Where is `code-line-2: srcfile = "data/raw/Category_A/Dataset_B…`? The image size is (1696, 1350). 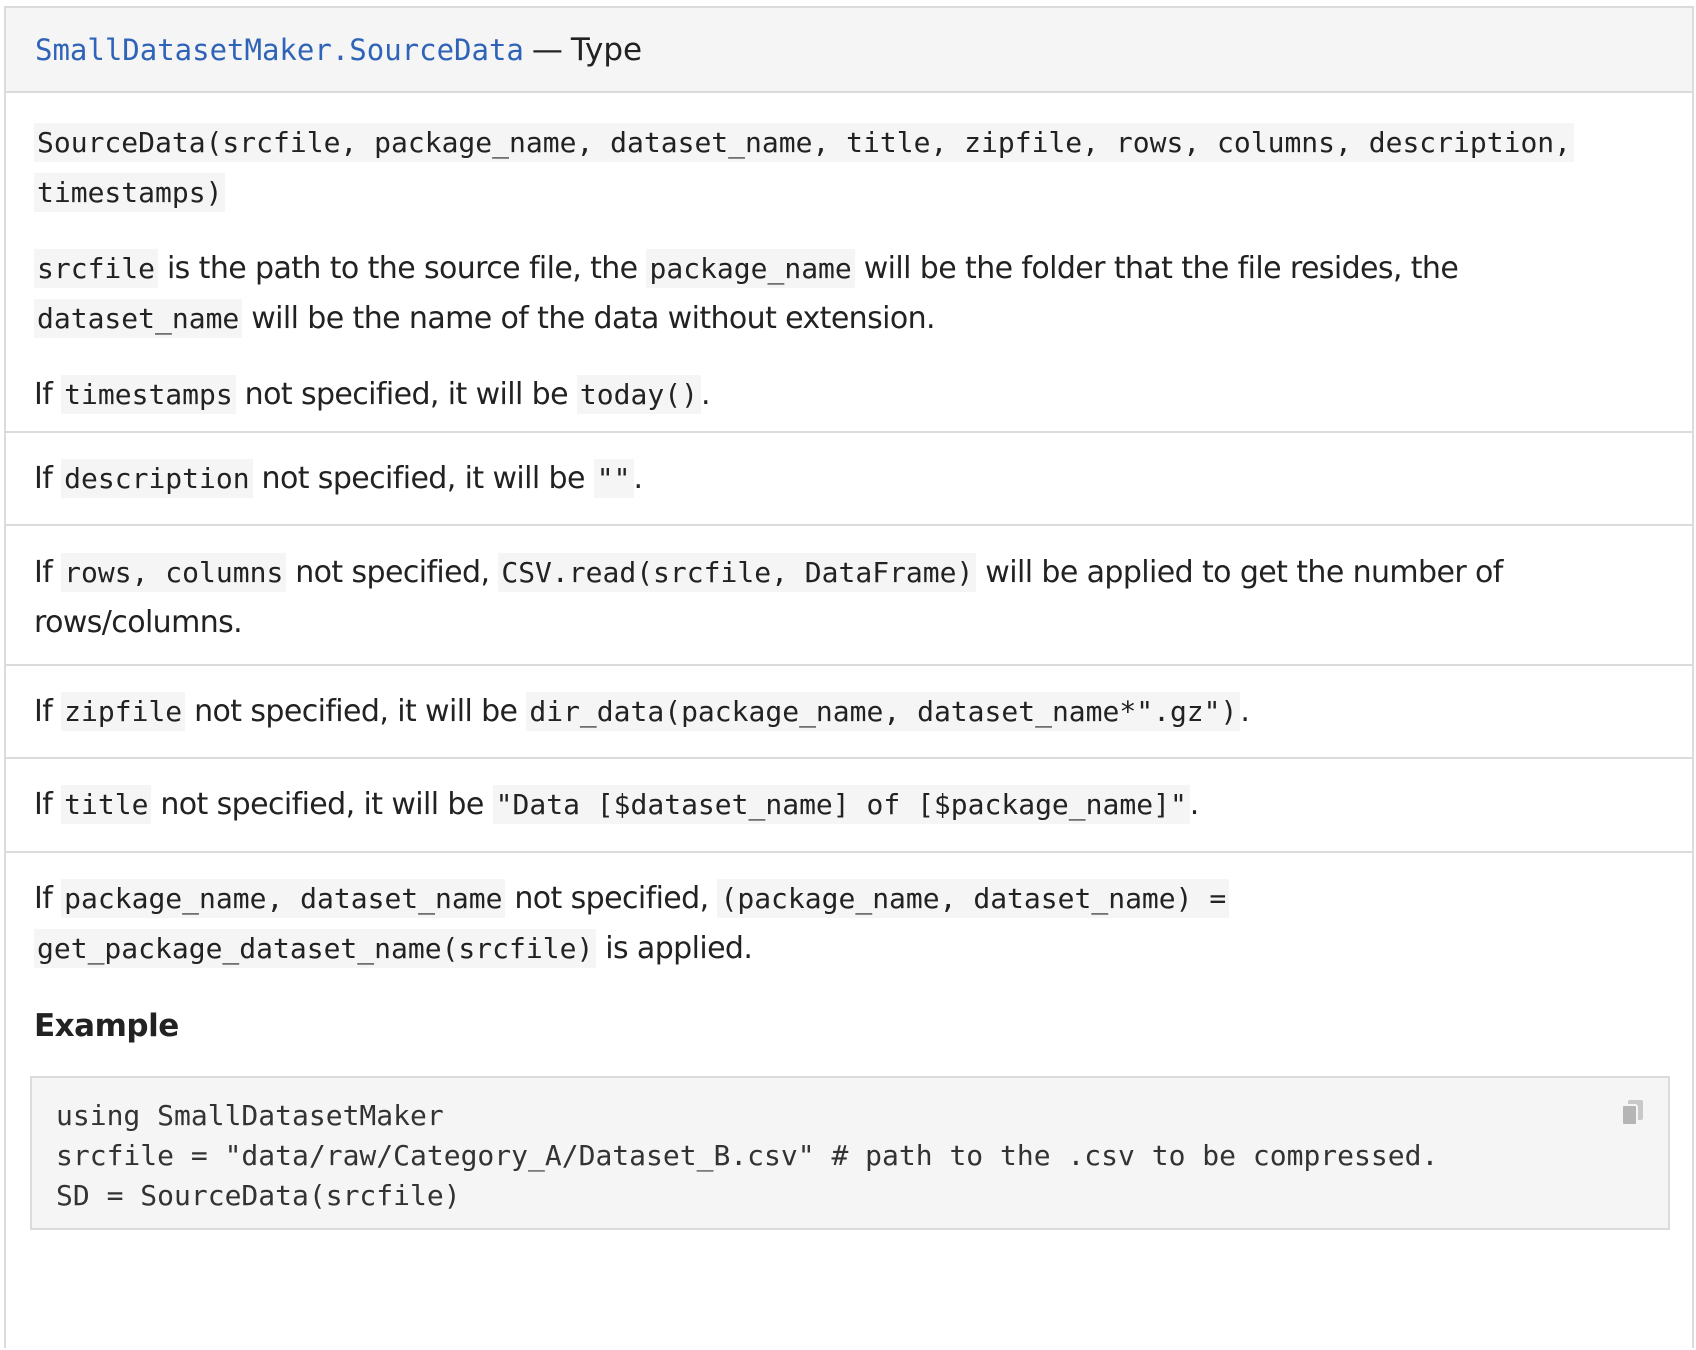 code-line-2: srcfile = "data/raw/Category_A/Dataset_B… is located at coordinates (747, 1155).